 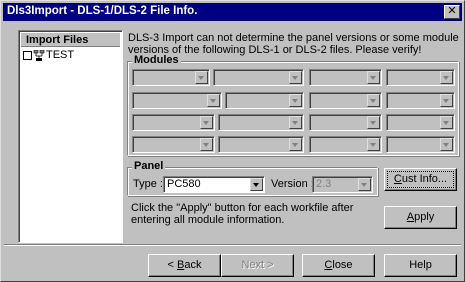 I want to click on panel-version-value: 2.3, so click(x=324, y=184).